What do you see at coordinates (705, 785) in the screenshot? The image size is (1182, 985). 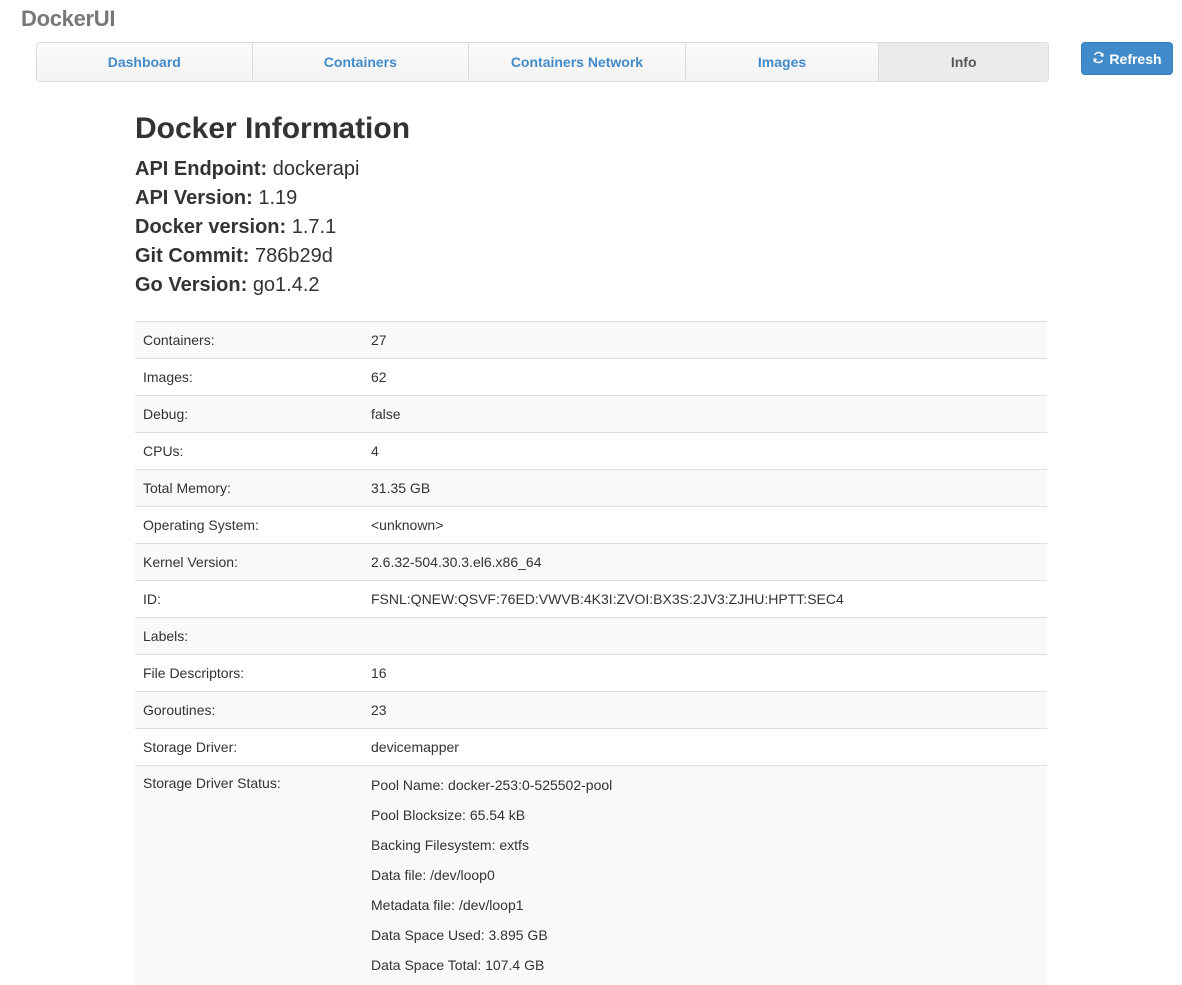 I see `storage-status-line: Pool Name: docker-253:0-525502-pool` at bounding box center [705, 785].